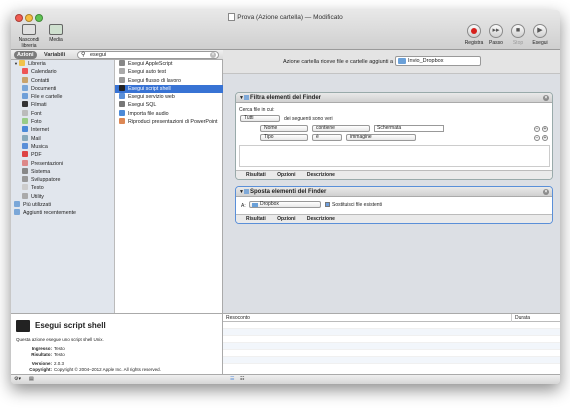 This screenshot has height=419, width=570. Describe the element at coordinates (169, 72) in the screenshot. I see `action-item: Esegui auto test` at that location.